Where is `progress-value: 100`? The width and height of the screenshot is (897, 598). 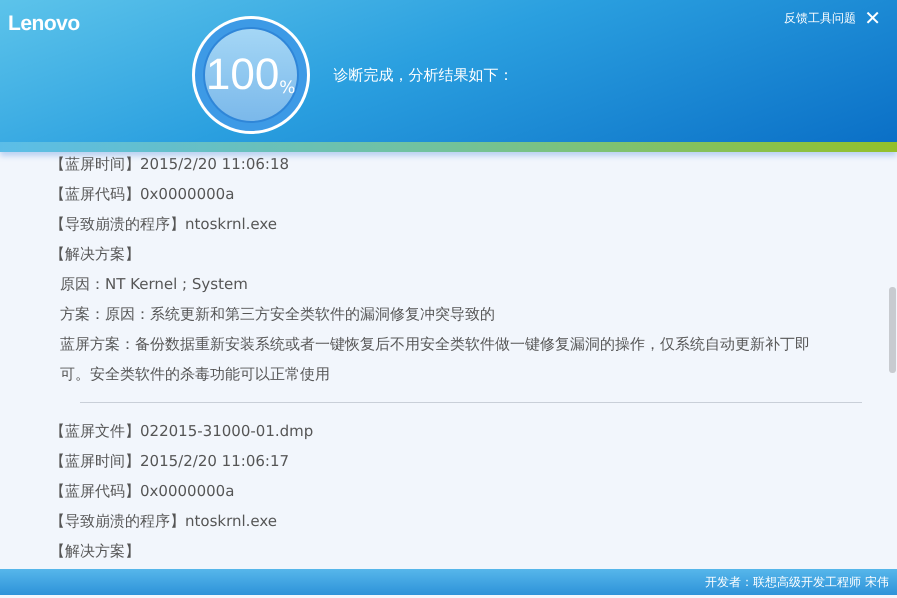
progress-value: 100 is located at coordinates (243, 75).